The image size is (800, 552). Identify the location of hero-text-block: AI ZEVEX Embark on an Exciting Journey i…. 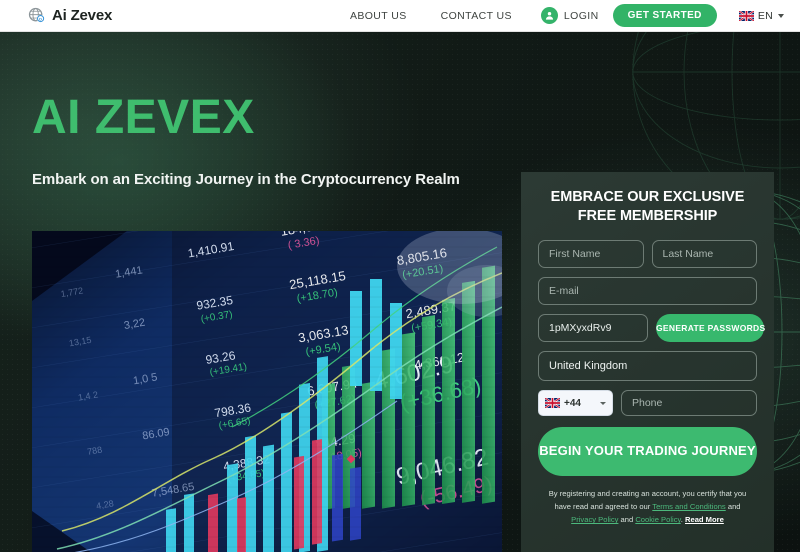
(267, 140).